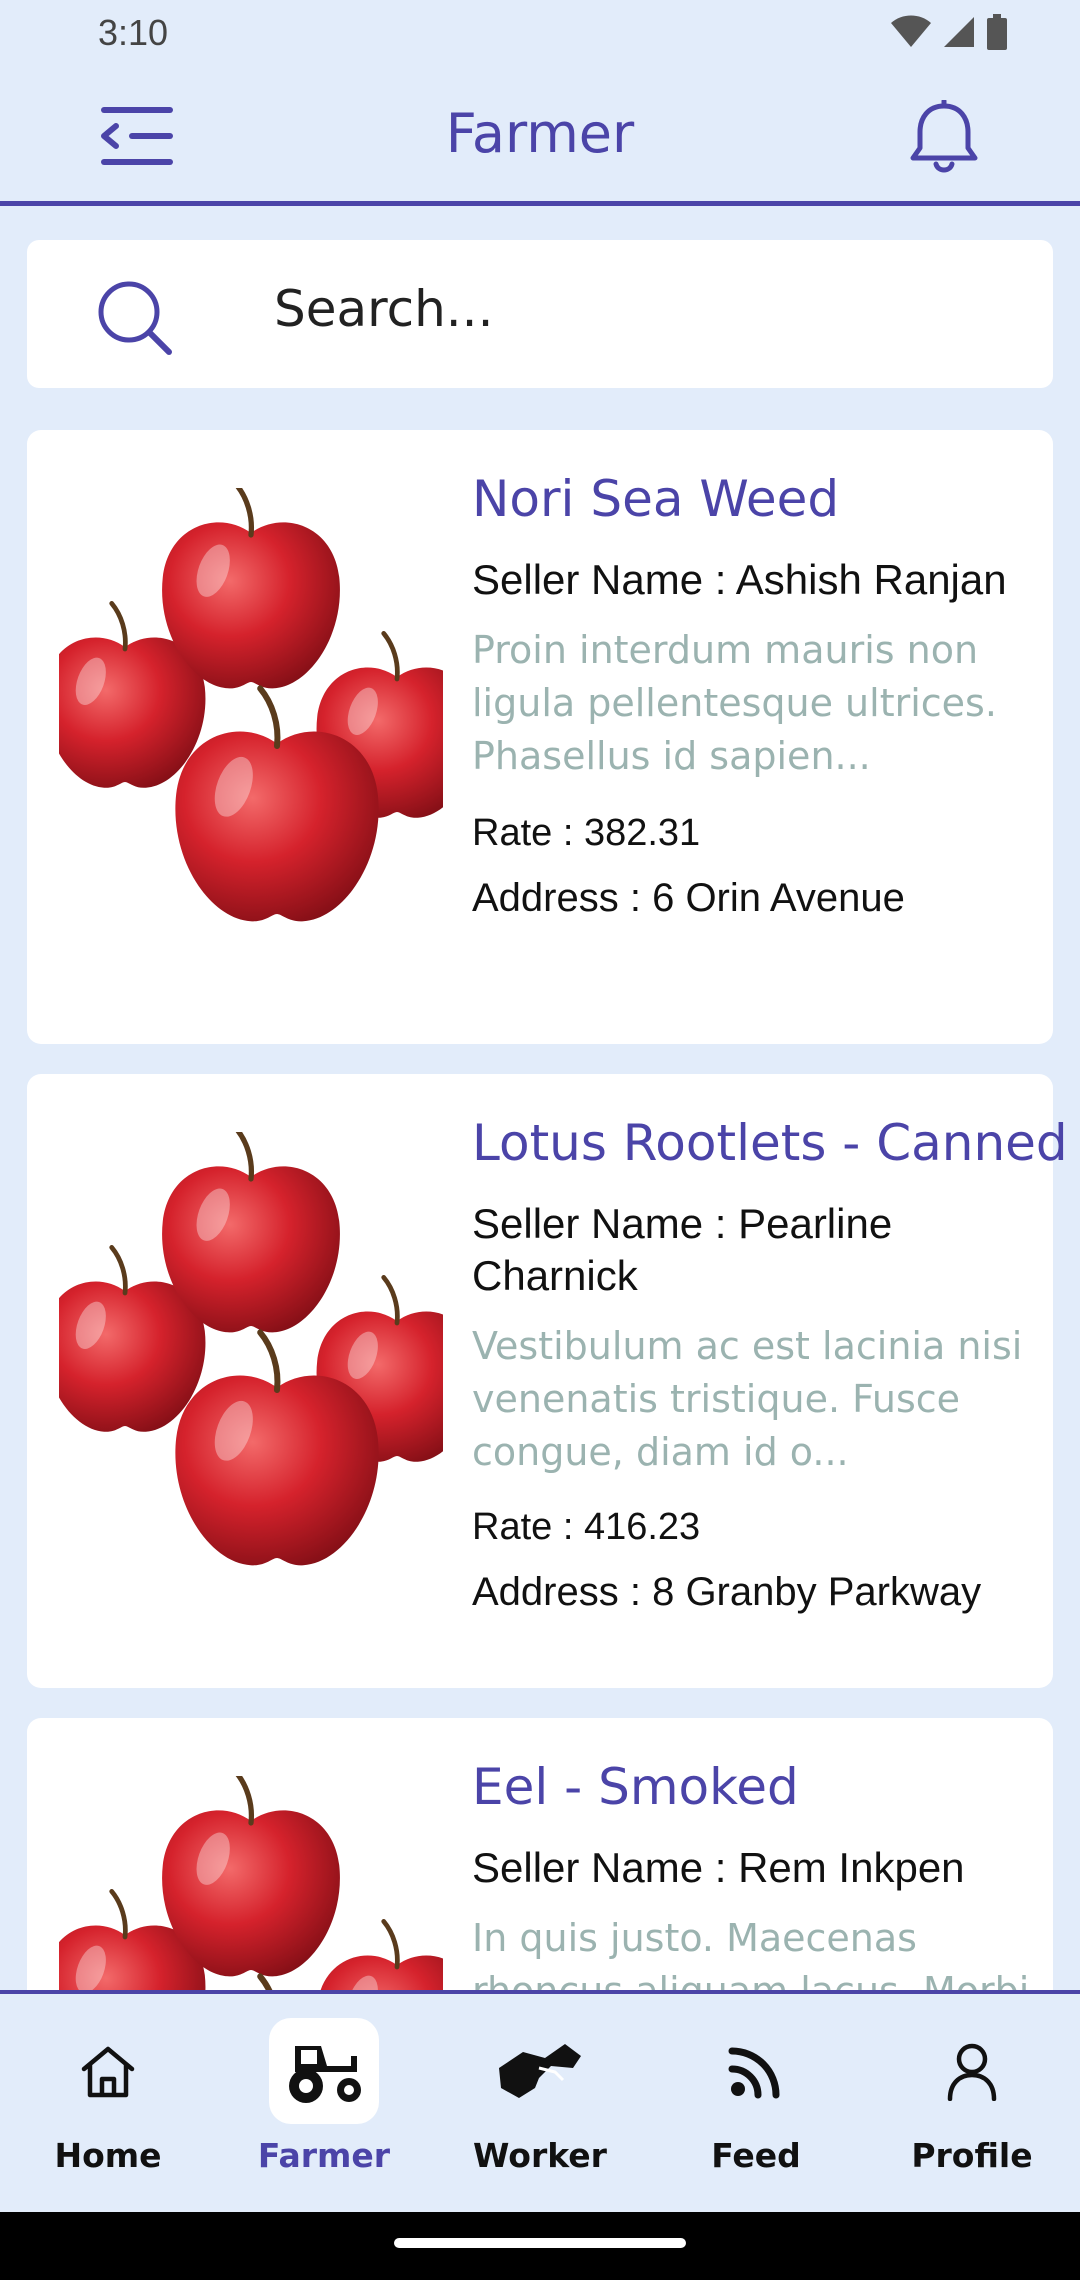  I want to click on status-icons, so click(949, 32).